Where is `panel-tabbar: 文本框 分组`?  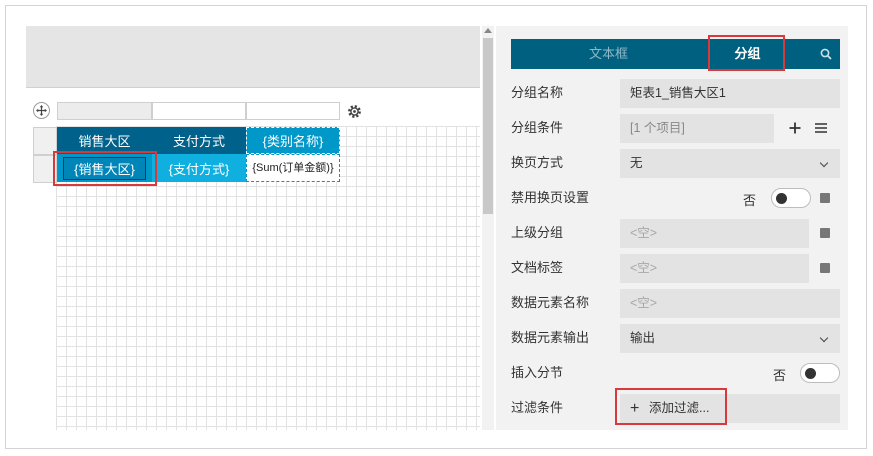 panel-tabbar: 文本框 分组 is located at coordinates (675, 54).